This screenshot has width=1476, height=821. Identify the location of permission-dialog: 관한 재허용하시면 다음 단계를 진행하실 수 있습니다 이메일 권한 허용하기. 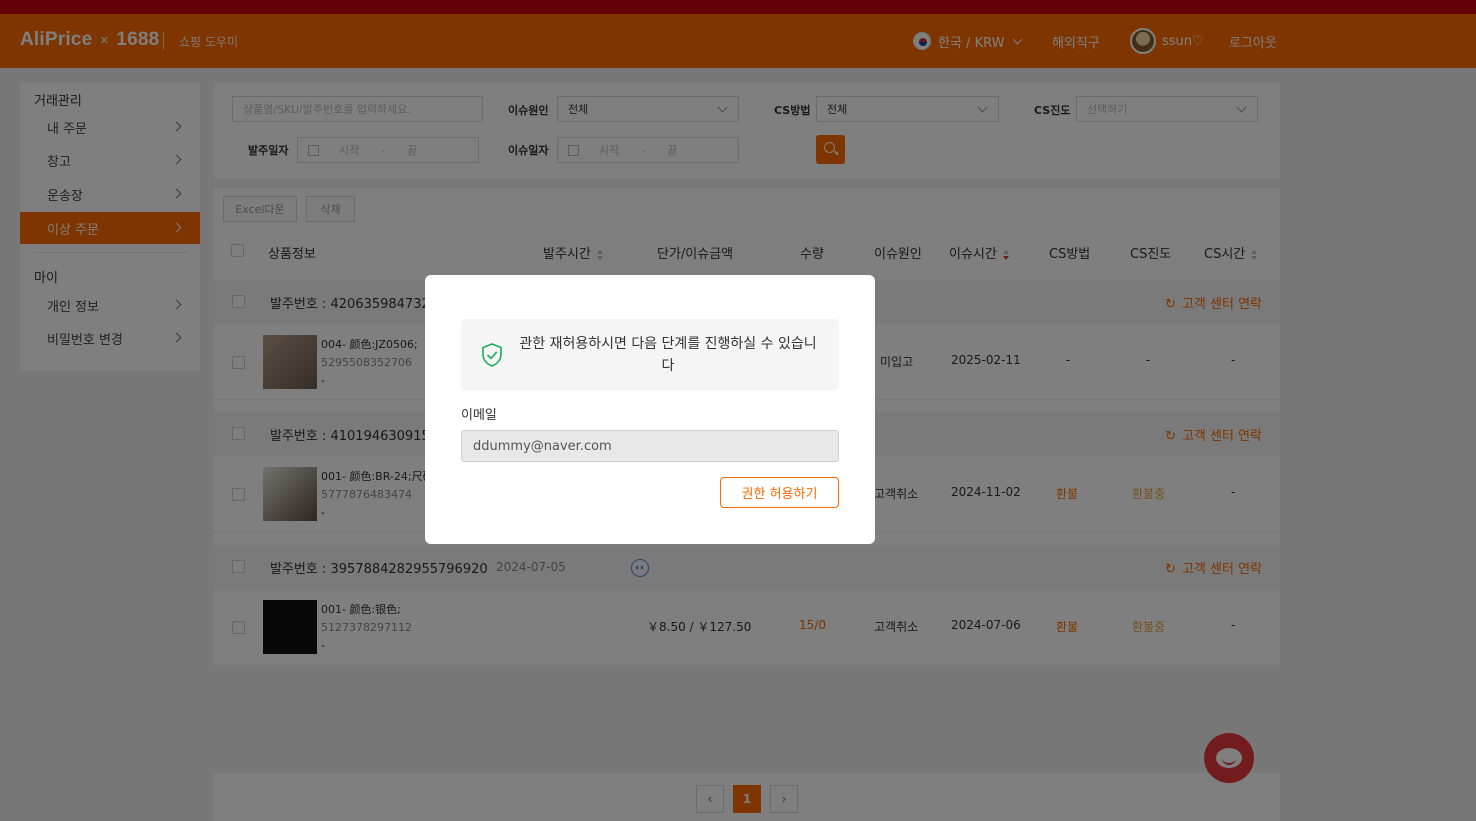
(650, 409).